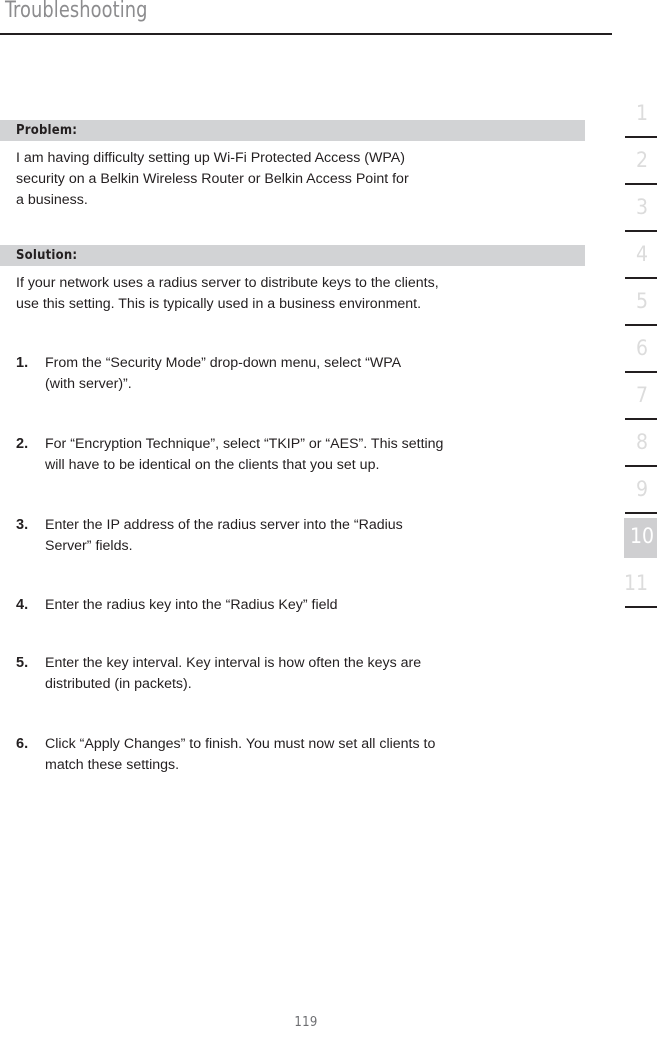 This screenshot has width=657, height=1038. I want to click on solution-header-label: Solution:, so click(47, 255).